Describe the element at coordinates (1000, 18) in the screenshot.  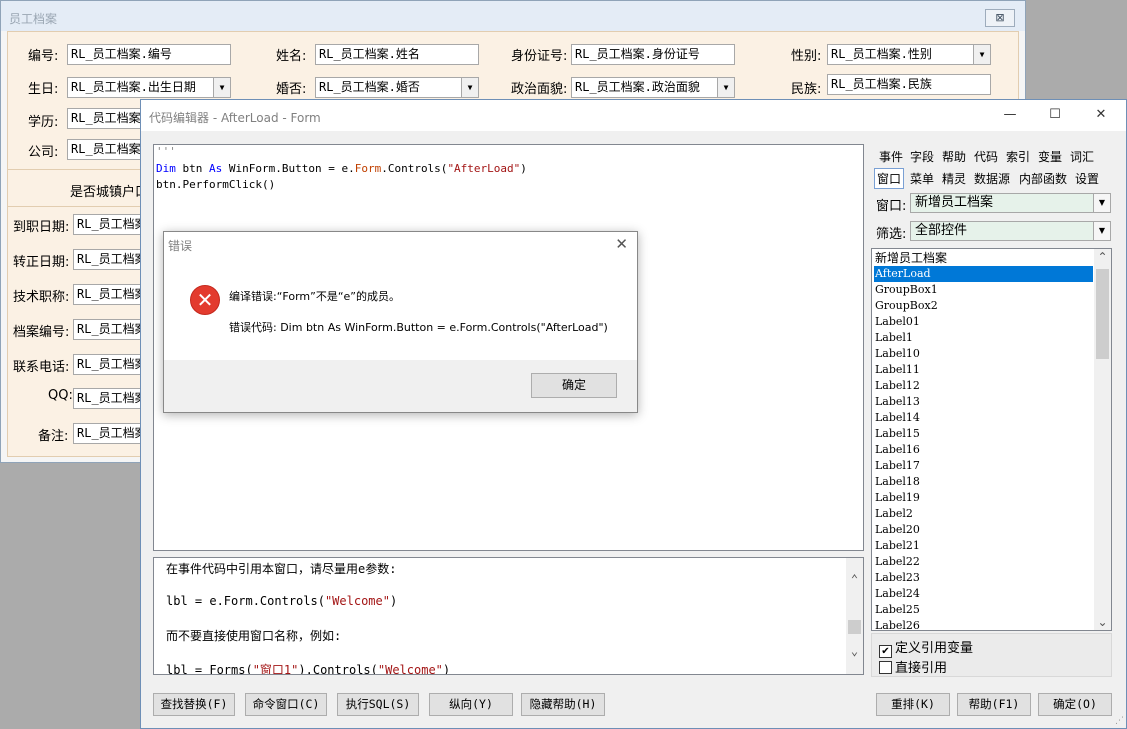
I see `close-icon: ⊠` at that location.